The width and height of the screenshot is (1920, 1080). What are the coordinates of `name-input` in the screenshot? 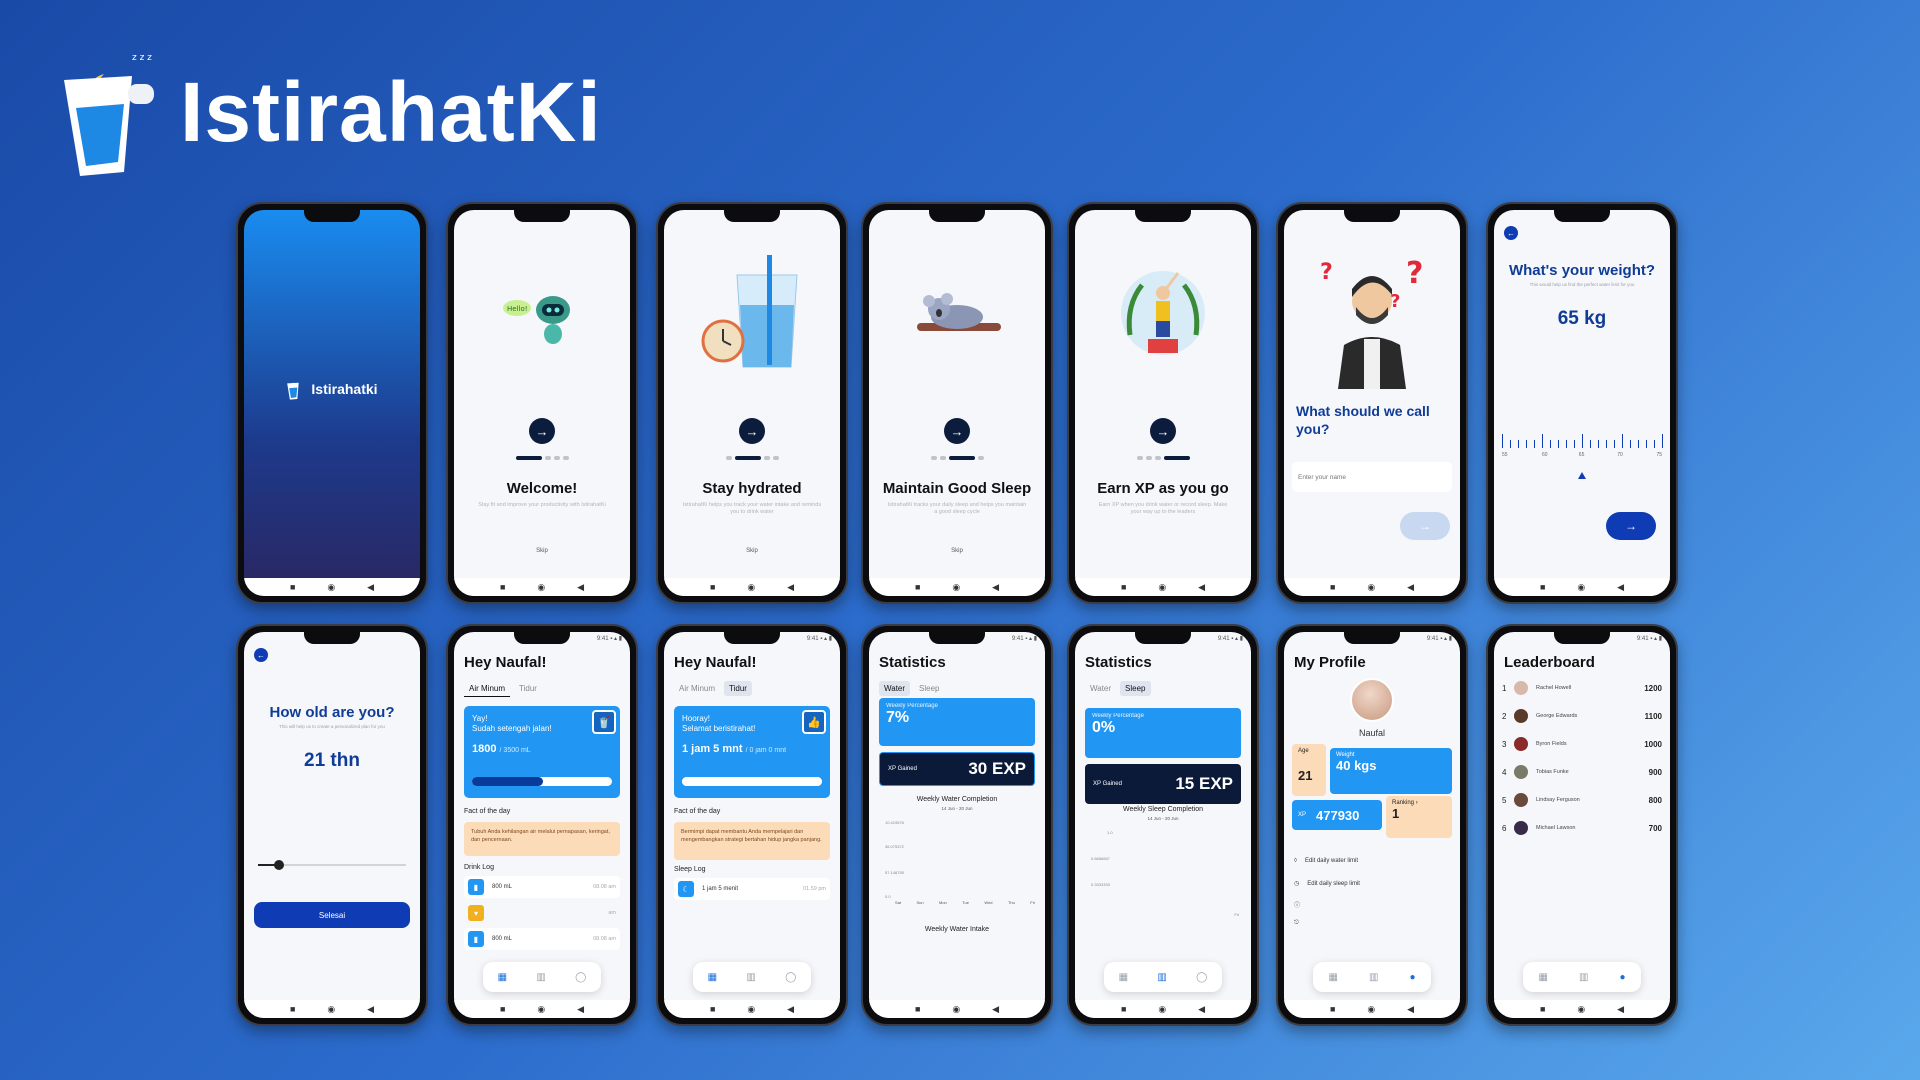 It's located at (1372, 477).